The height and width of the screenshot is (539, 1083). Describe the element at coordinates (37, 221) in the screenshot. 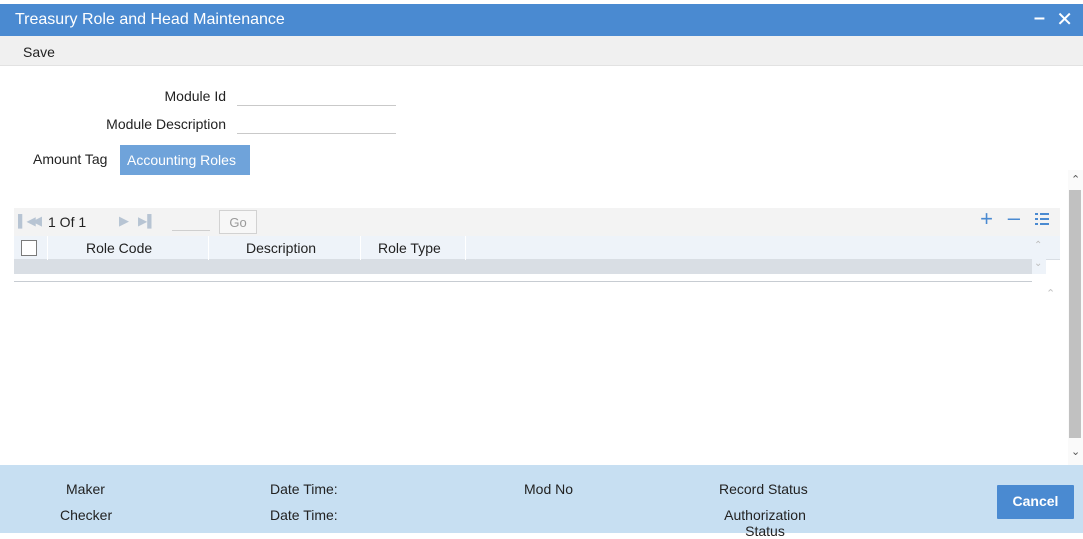

I see `prev-page-icon: ◀` at that location.